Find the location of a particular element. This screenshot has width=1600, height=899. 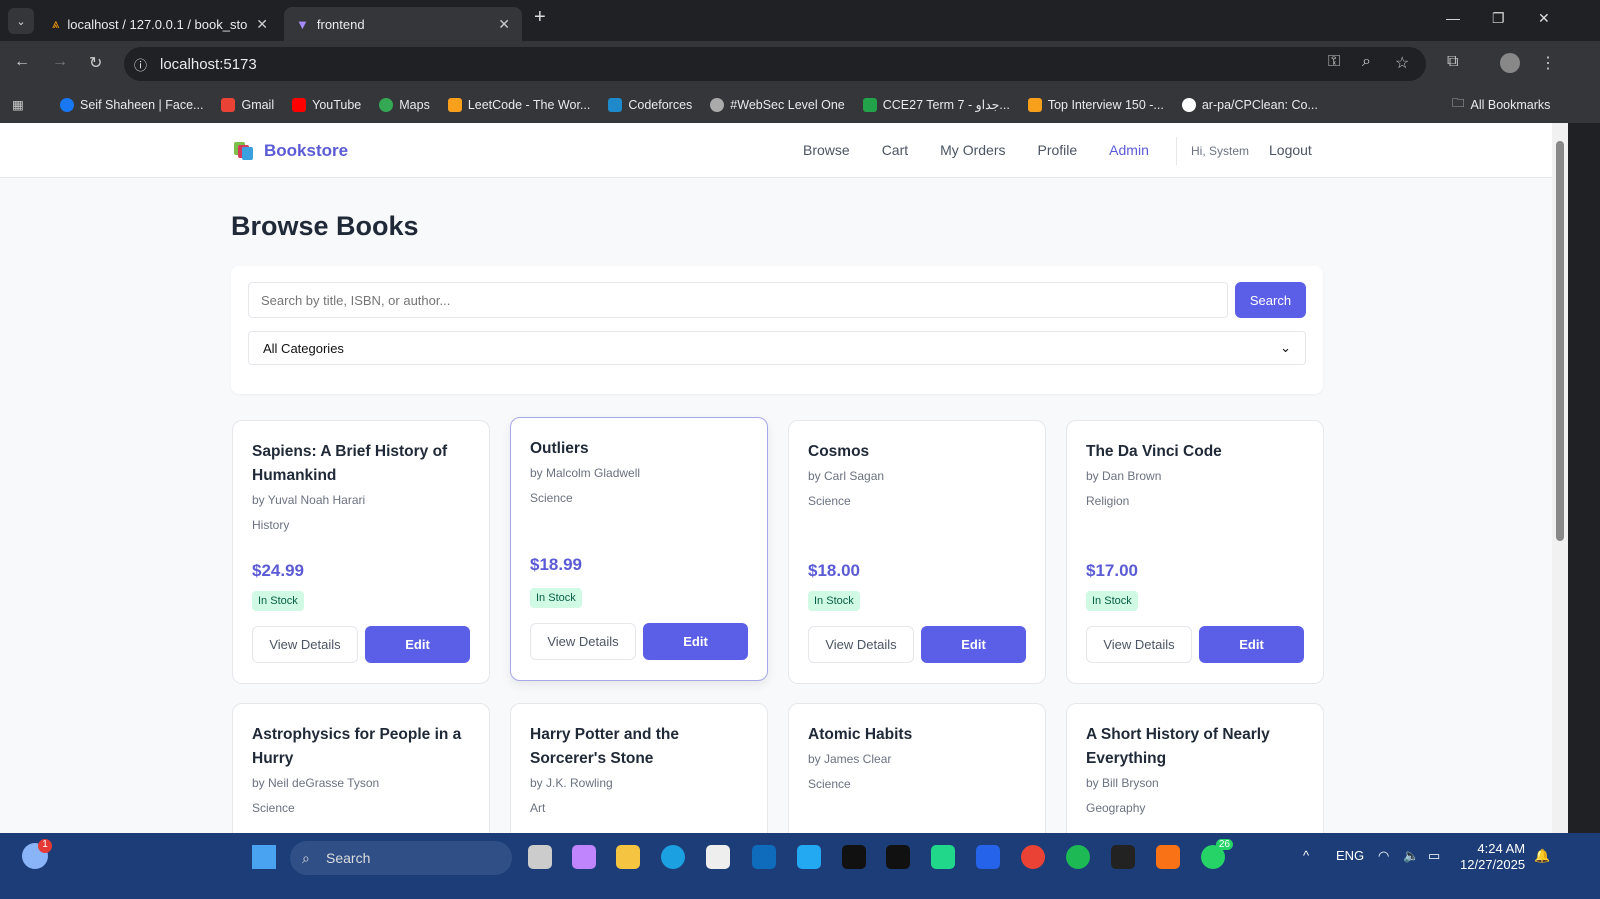

restore-icon: ❐ is located at coordinates (1498, 18).